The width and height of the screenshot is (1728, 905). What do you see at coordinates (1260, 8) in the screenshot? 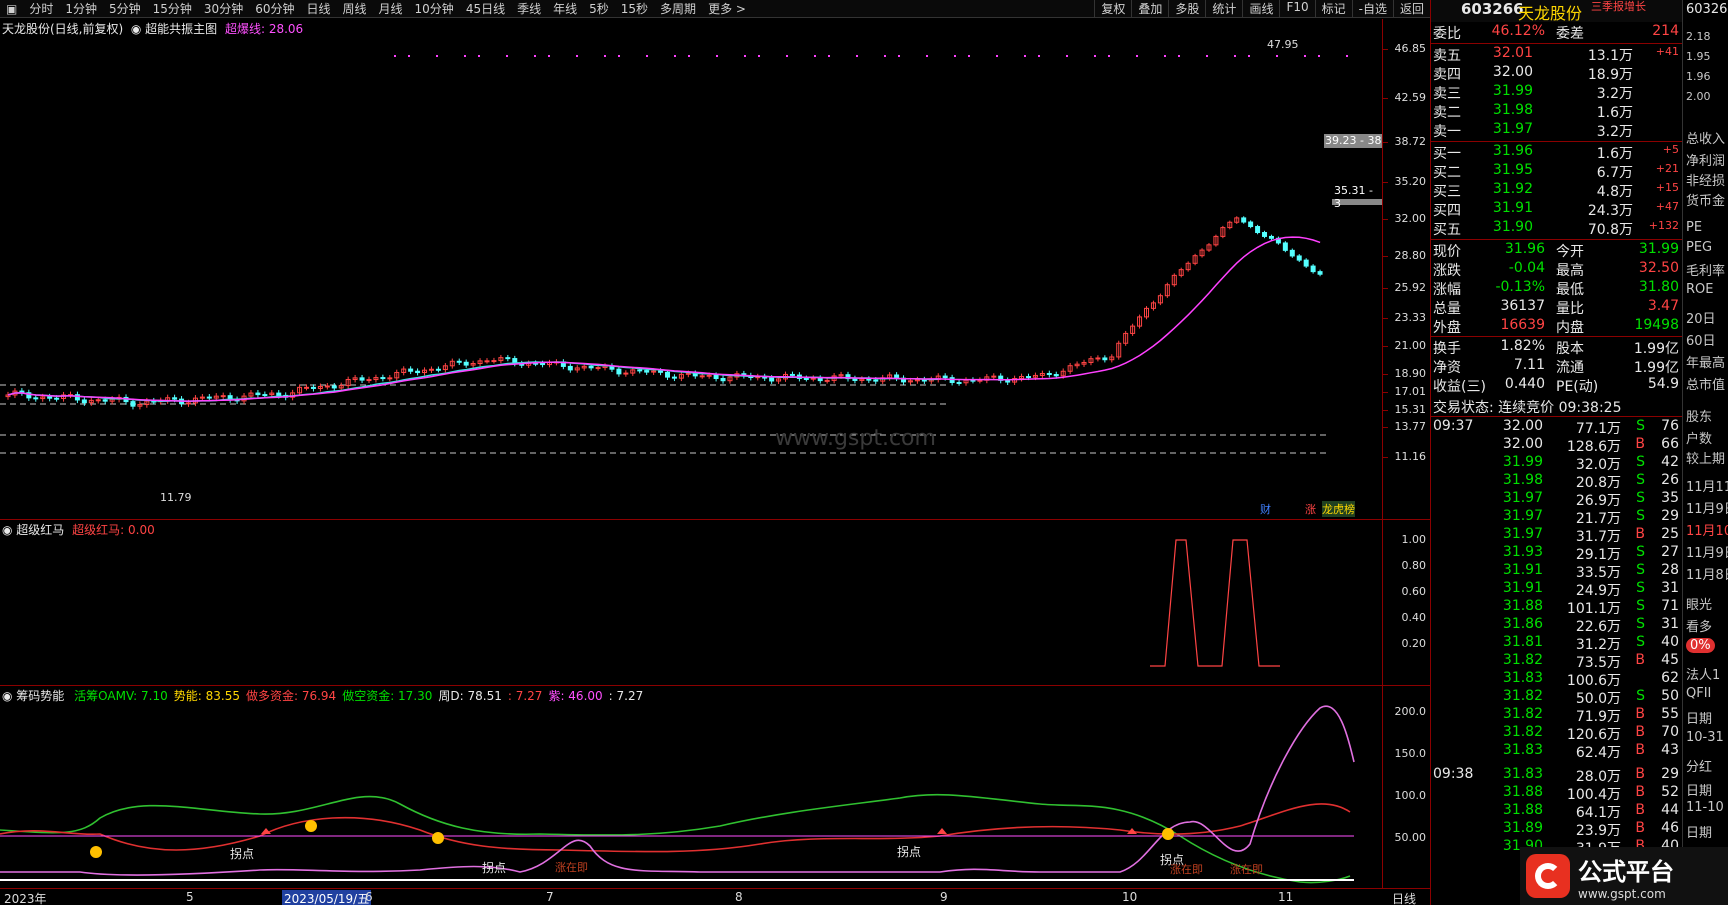
I see `tool-button-4: 画线` at bounding box center [1260, 8].